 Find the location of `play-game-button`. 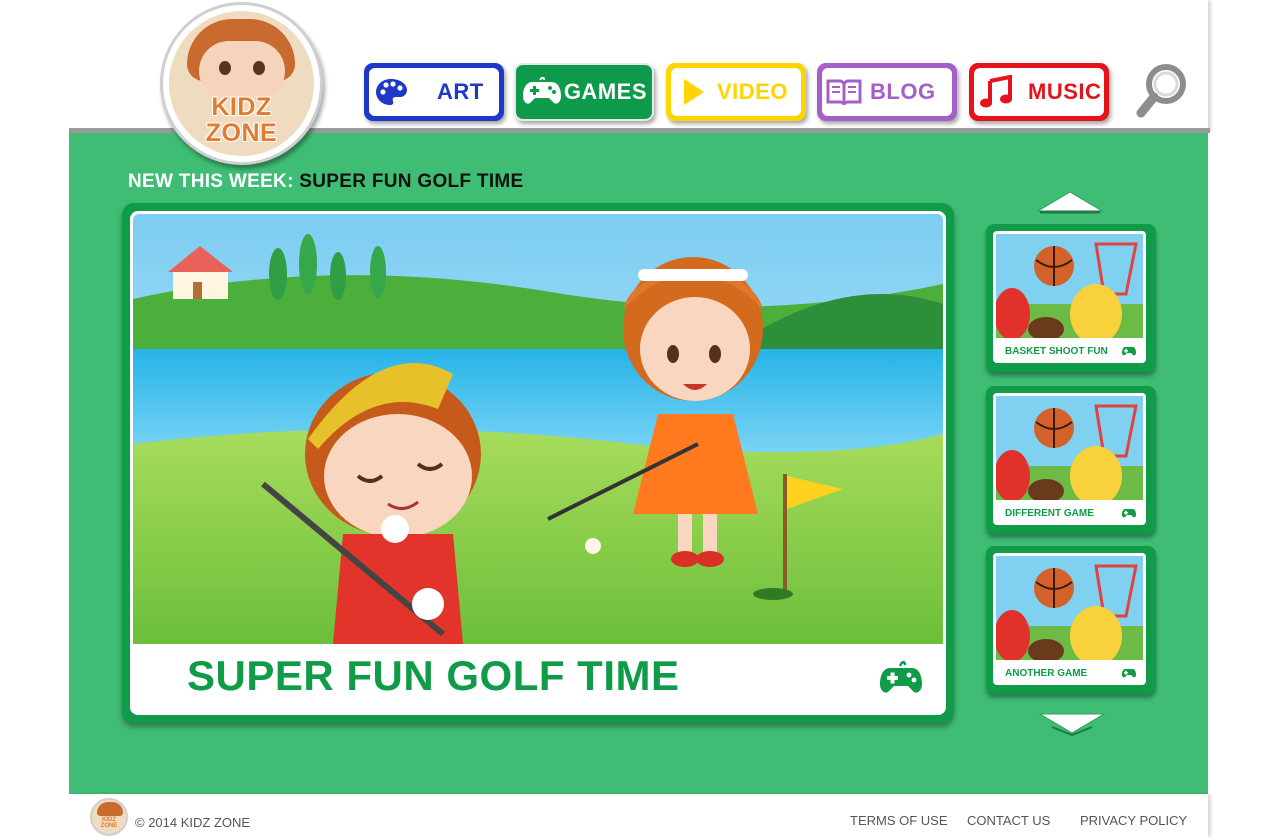

play-game-button is located at coordinates (901, 677).